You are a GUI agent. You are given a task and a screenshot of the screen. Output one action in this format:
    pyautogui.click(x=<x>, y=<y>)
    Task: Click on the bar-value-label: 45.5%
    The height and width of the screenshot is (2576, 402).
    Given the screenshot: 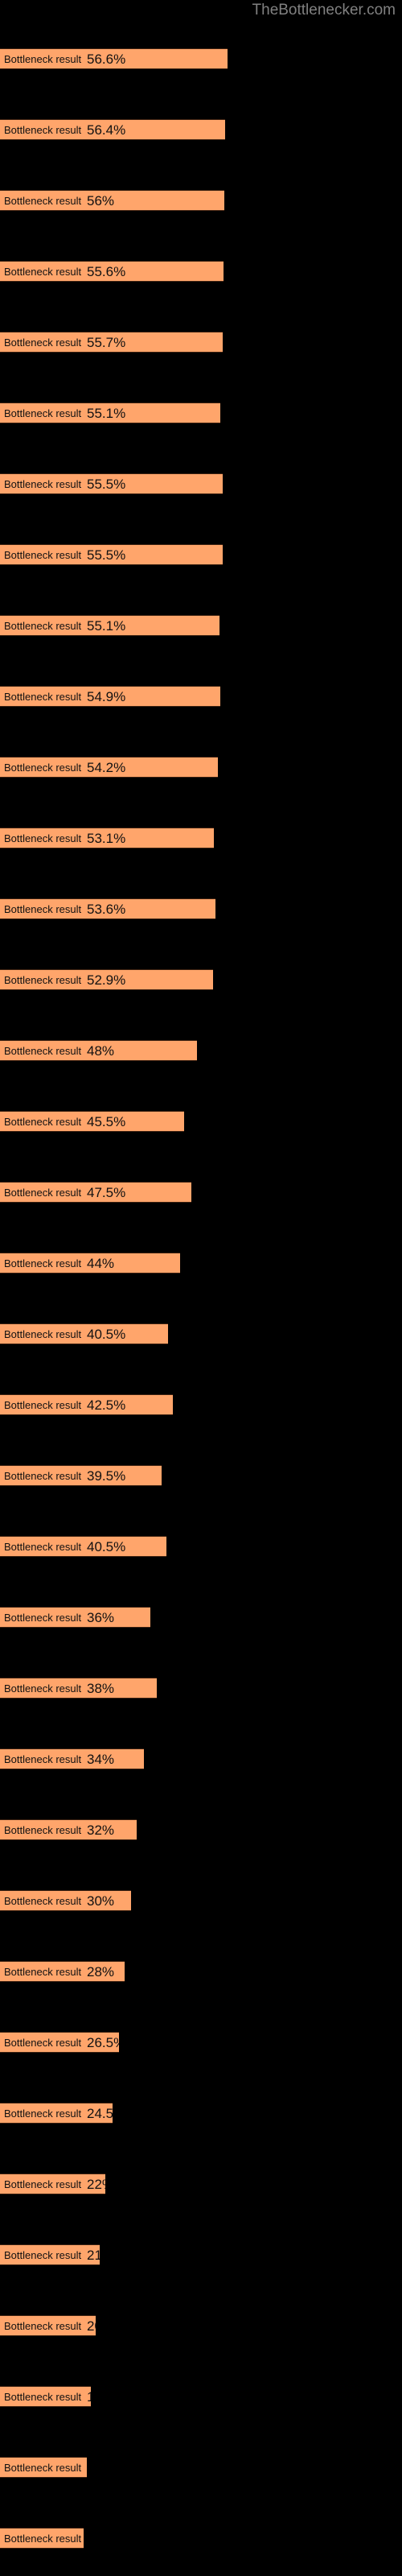 What is the action you would take?
    pyautogui.click(x=106, y=1121)
    